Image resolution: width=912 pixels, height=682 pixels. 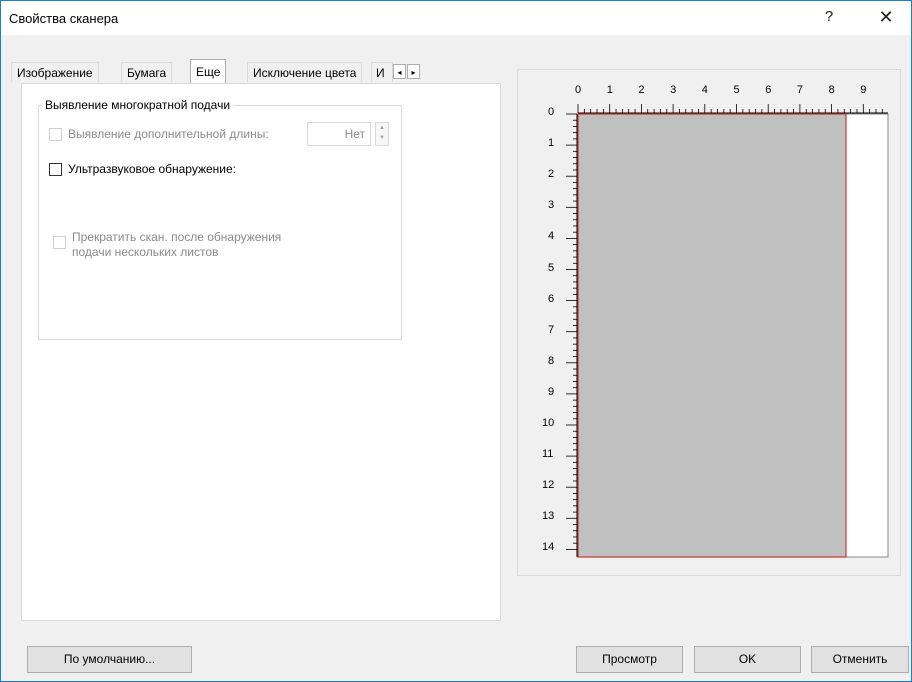 I want to click on ultrasonic-row: Ультразвуковое обнаружение:, so click(x=142, y=169).